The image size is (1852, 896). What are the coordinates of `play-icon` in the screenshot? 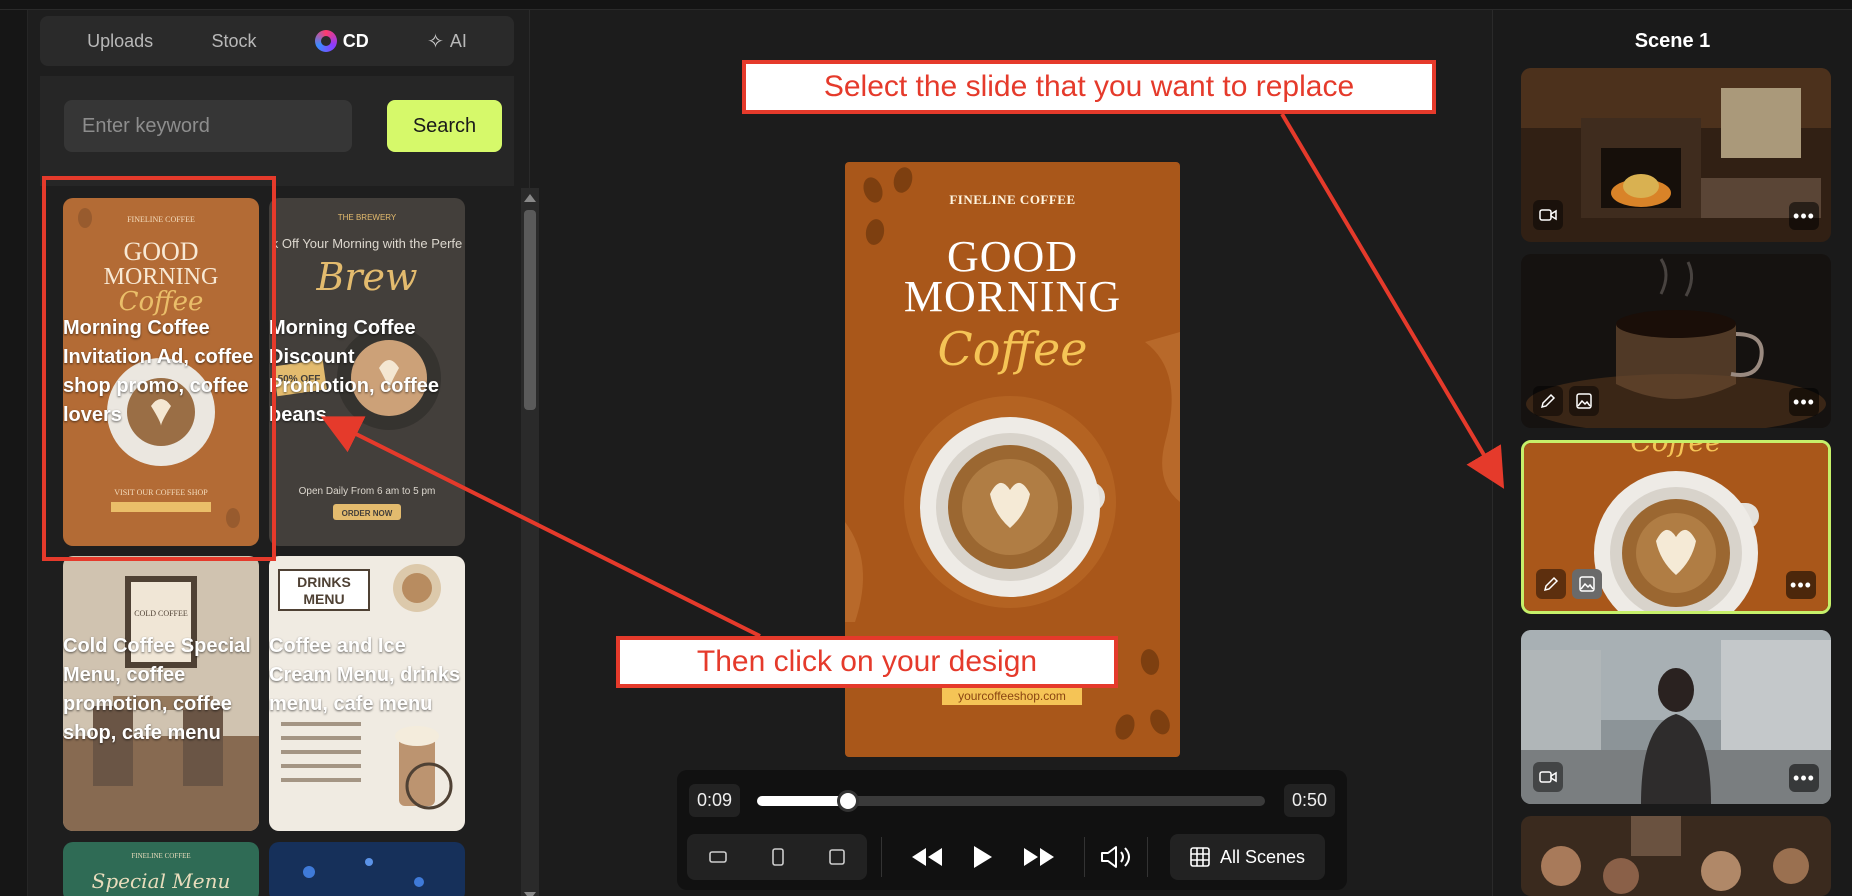 It's located at (983, 857).